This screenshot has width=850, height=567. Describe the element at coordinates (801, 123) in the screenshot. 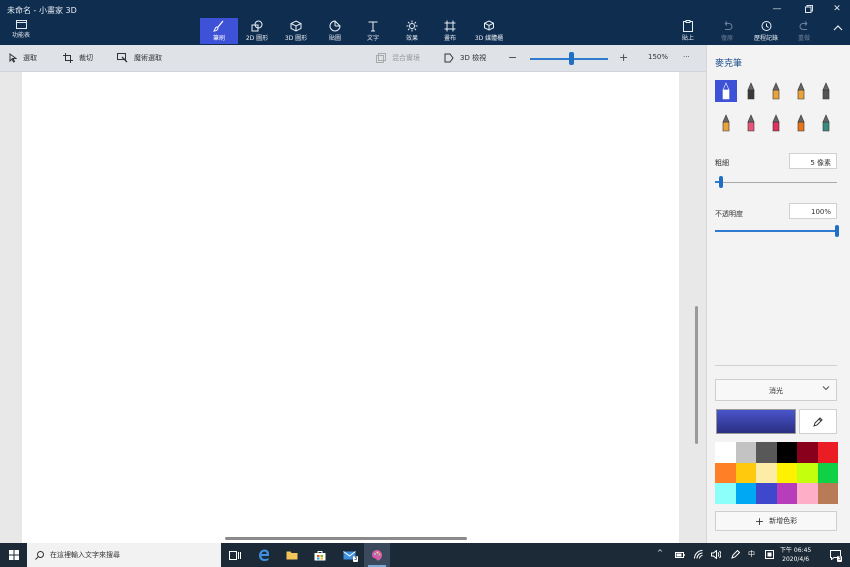

I see `brush-spray-can-button` at that location.